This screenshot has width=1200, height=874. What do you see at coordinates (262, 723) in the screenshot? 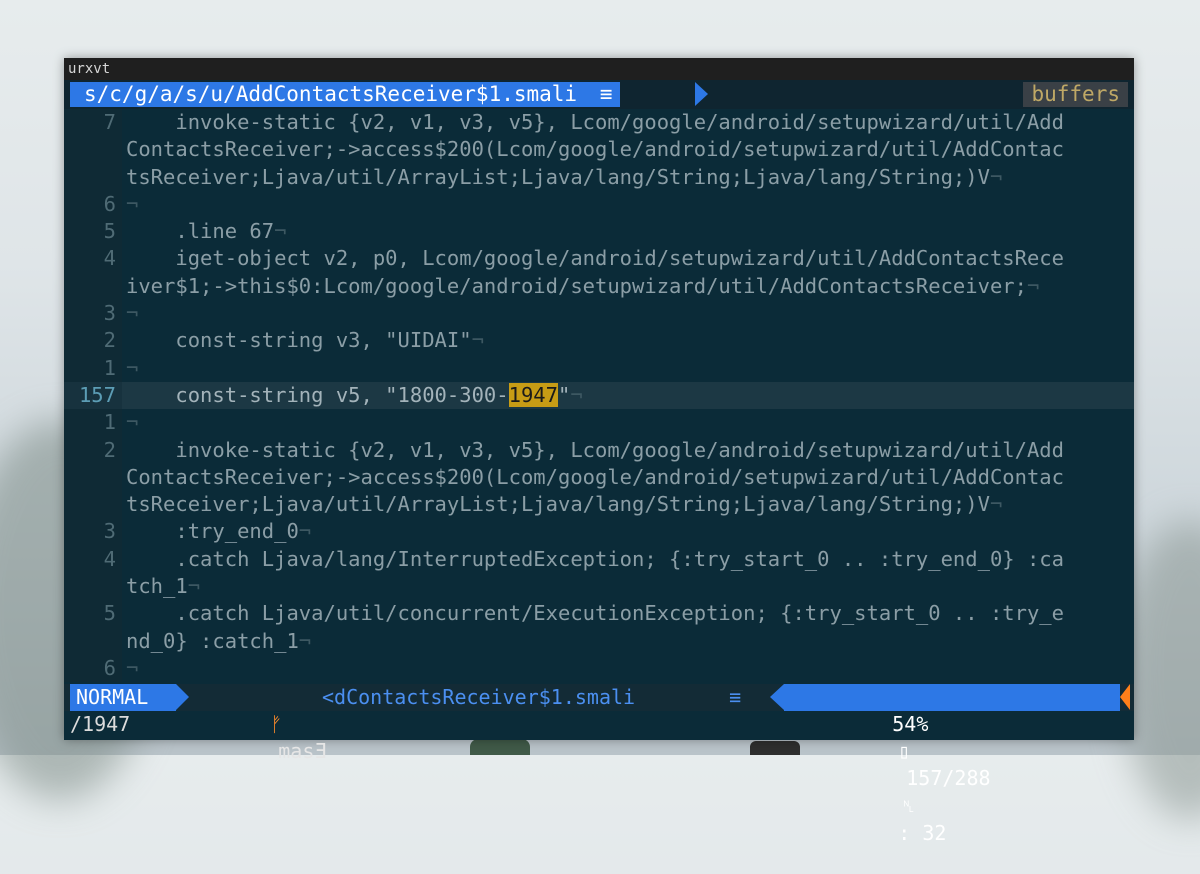
I see `git-branch: ᚠ masƎ` at bounding box center [262, 723].